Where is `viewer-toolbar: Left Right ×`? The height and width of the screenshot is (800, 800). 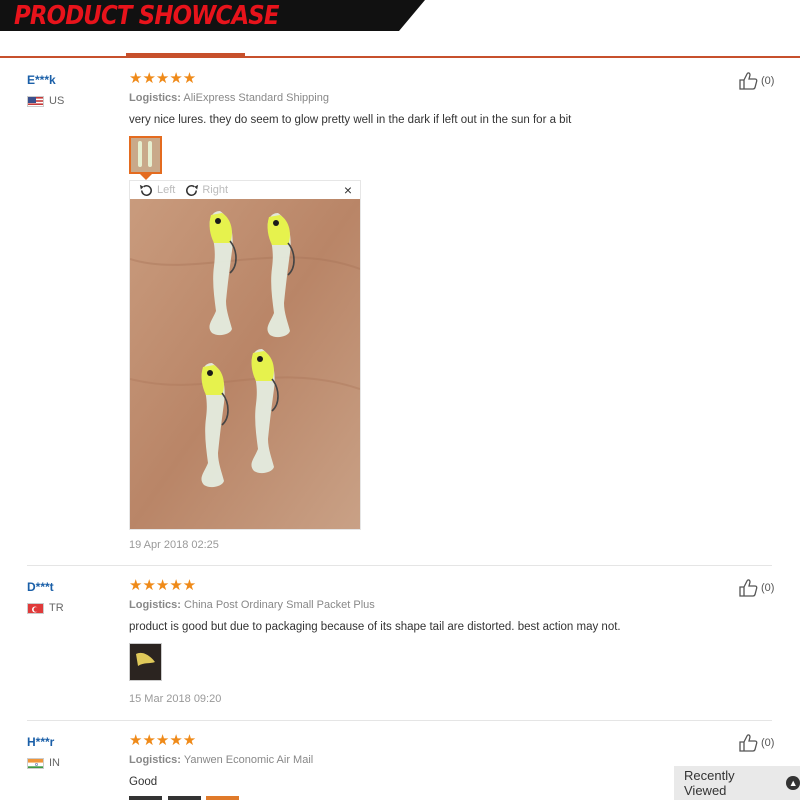 viewer-toolbar: Left Right × is located at coordinates (245, 190).